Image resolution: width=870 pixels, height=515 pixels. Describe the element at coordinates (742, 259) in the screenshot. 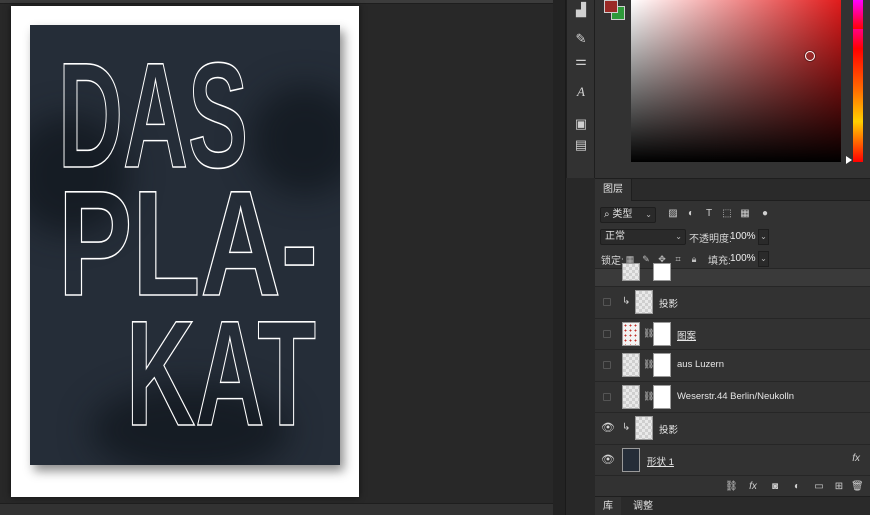

I see `fill-input: 100%` at that location.